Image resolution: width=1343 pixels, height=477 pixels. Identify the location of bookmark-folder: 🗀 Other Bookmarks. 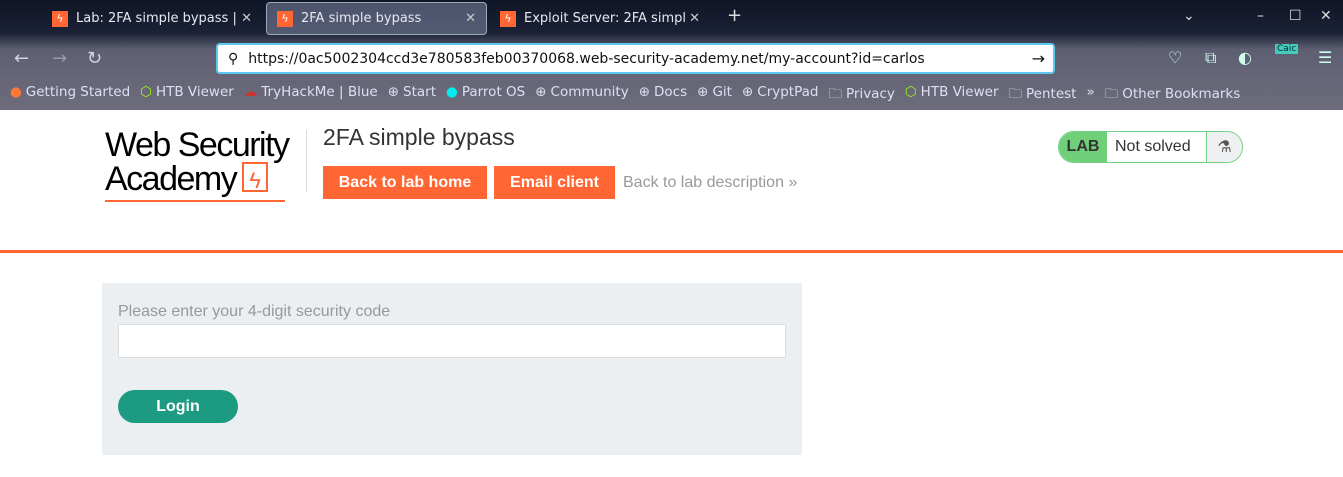
(1173, 95).